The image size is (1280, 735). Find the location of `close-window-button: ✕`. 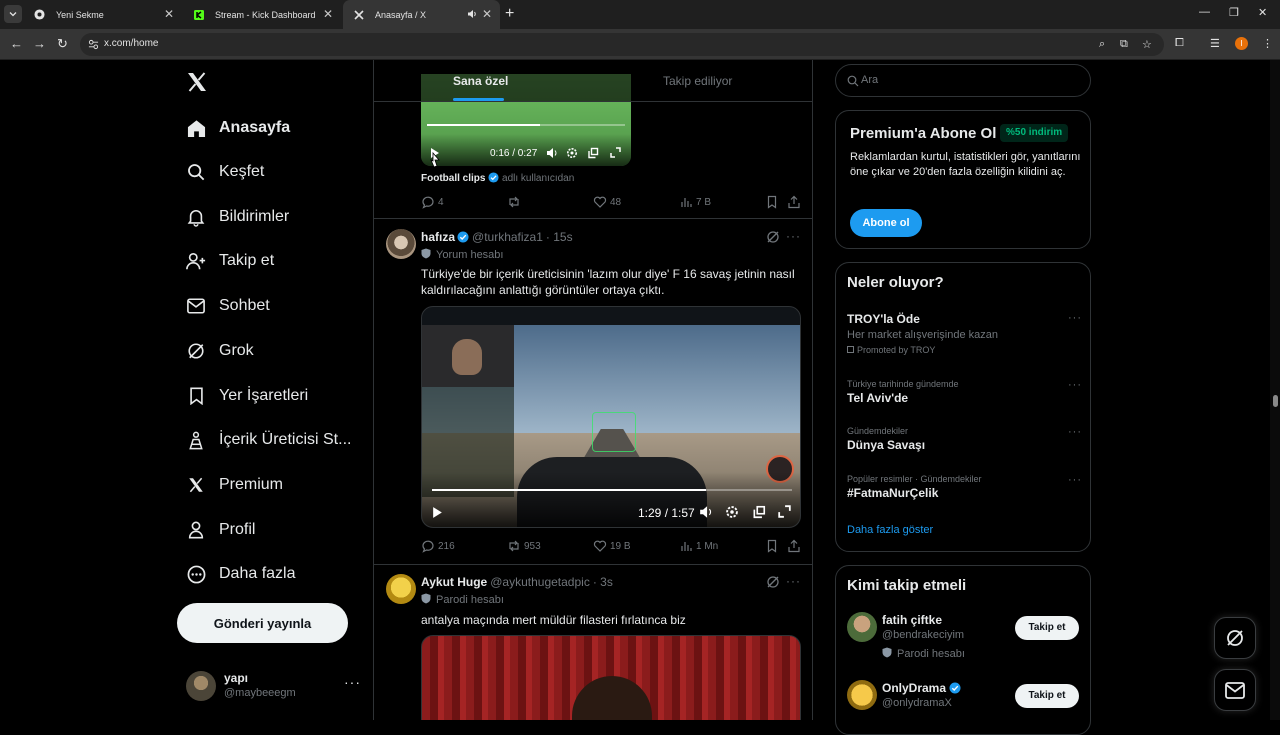

close-window-button: ✕ is located at coordinates (1262, 12).